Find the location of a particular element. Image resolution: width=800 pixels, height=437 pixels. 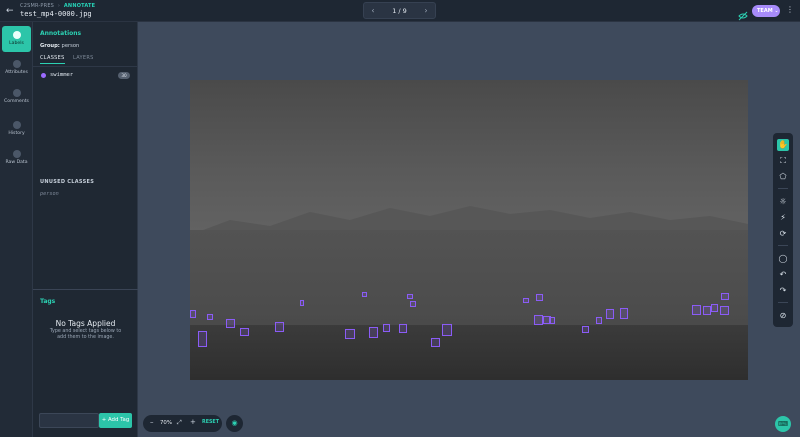

settings-icon: ◉ is located at coordinates (234, 423).